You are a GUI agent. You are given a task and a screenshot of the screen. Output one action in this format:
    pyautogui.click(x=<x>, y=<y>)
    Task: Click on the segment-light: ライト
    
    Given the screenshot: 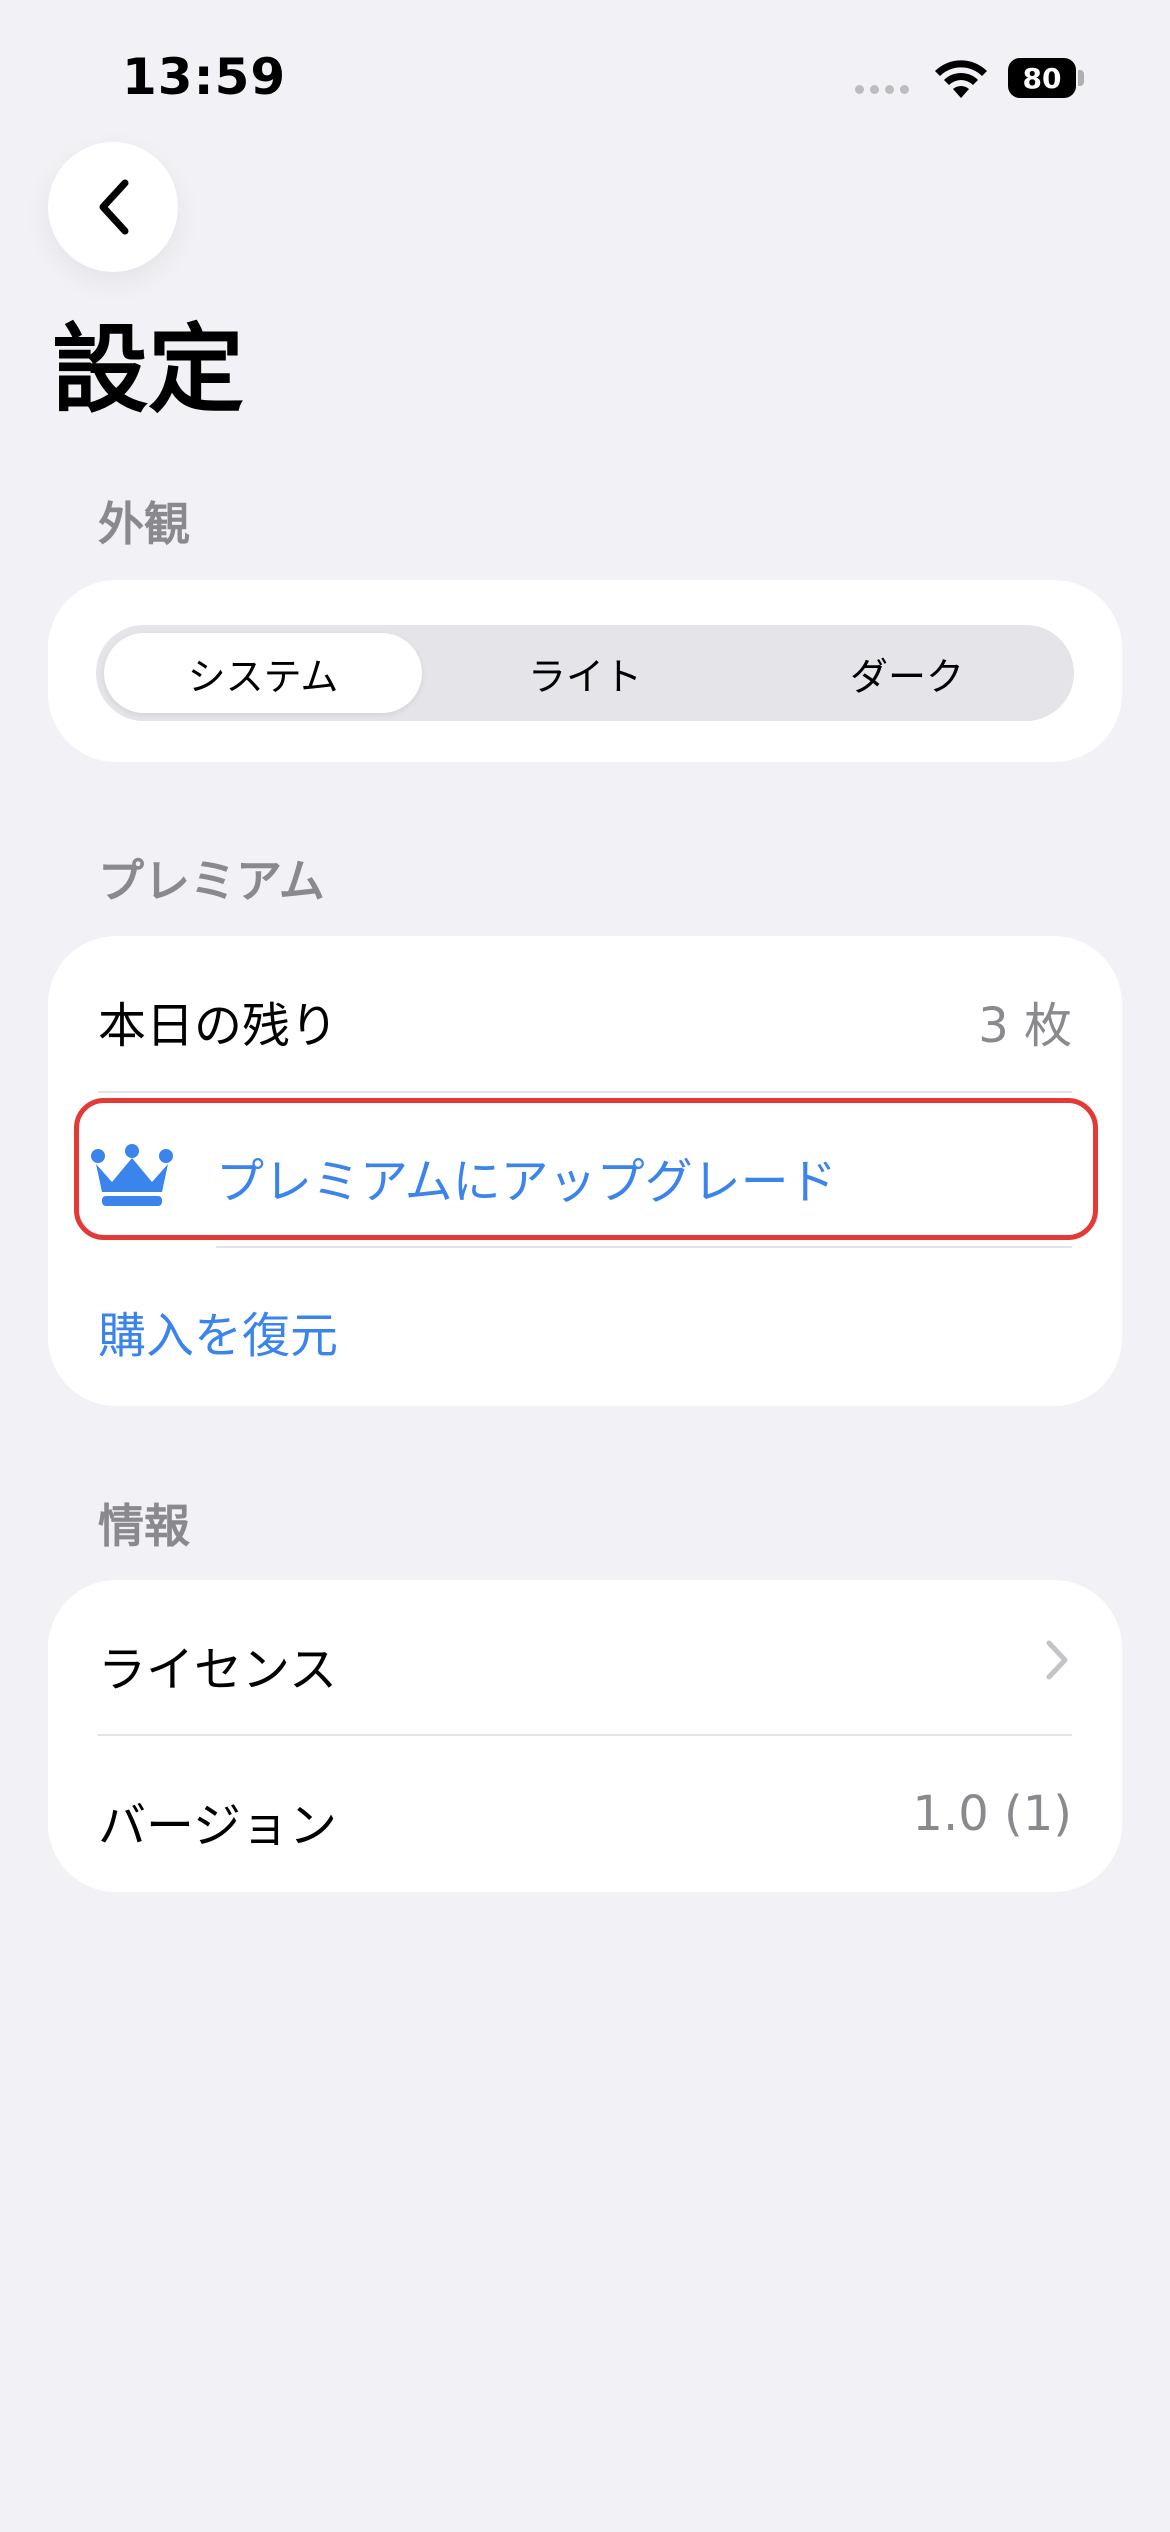 What is the action you would take?
    pyautogui.click(x=585, y=673)
    